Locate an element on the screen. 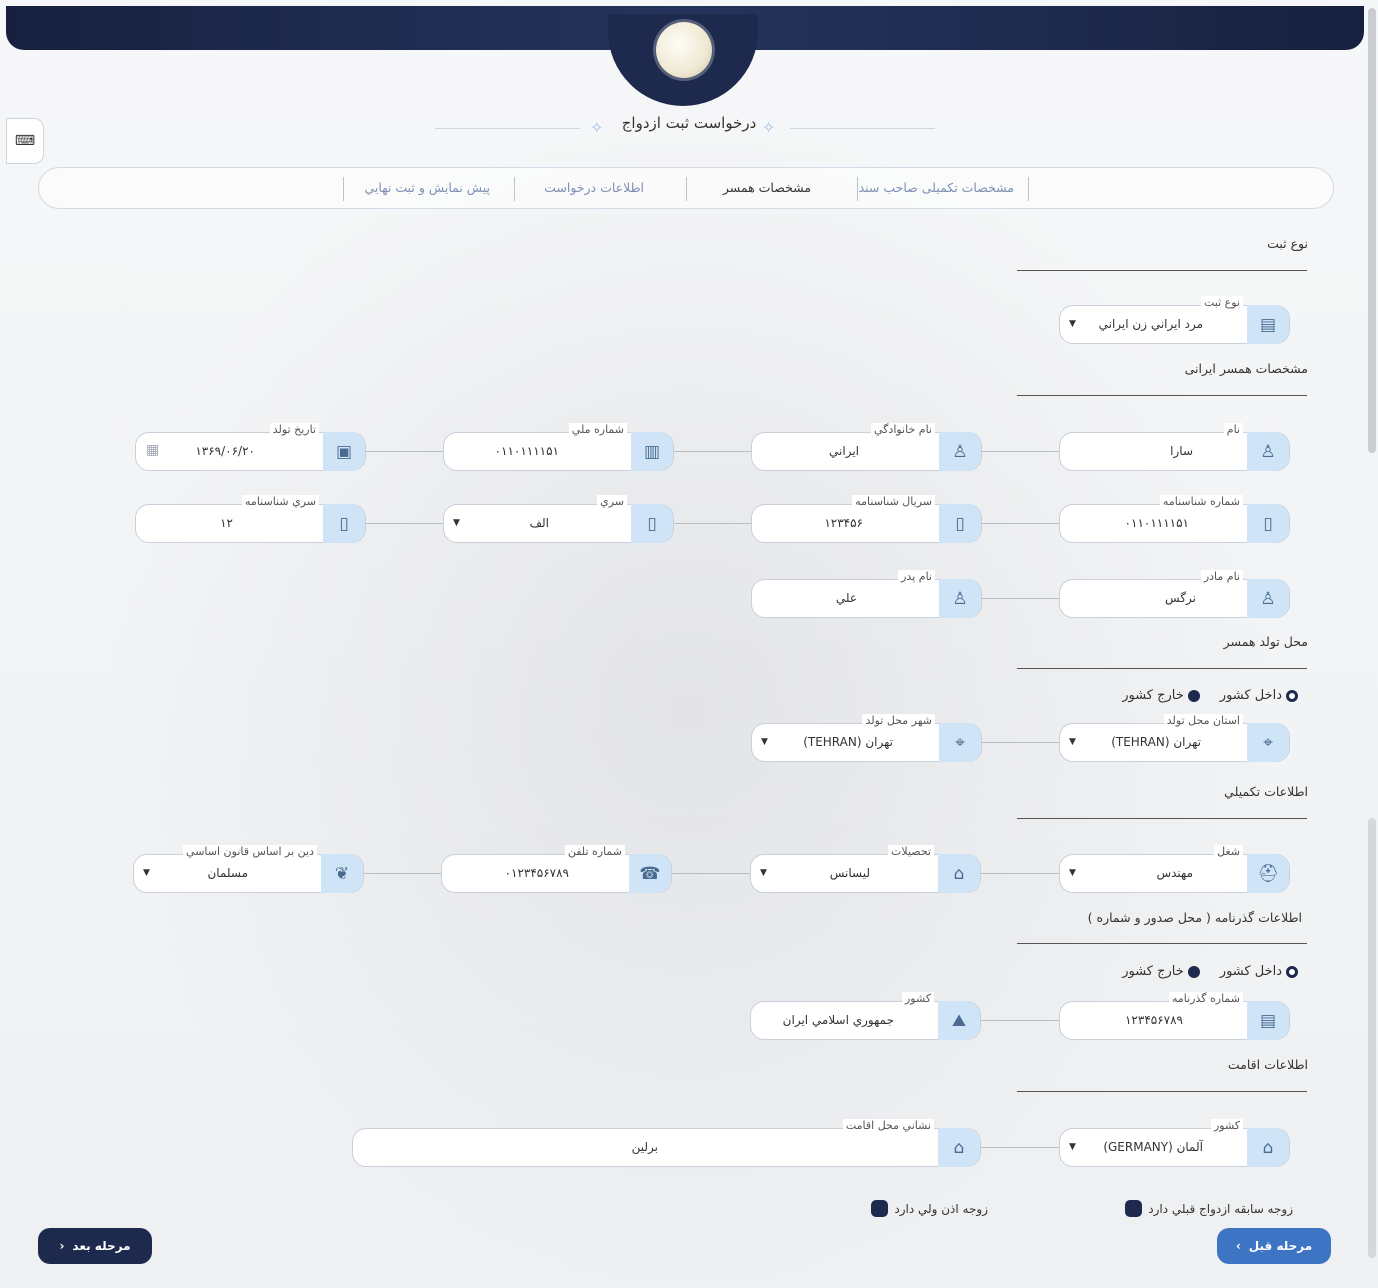 This screenshot has width=1378, height=1288. button-label: مرحله قبل is located at coordinates (1280, 1246).